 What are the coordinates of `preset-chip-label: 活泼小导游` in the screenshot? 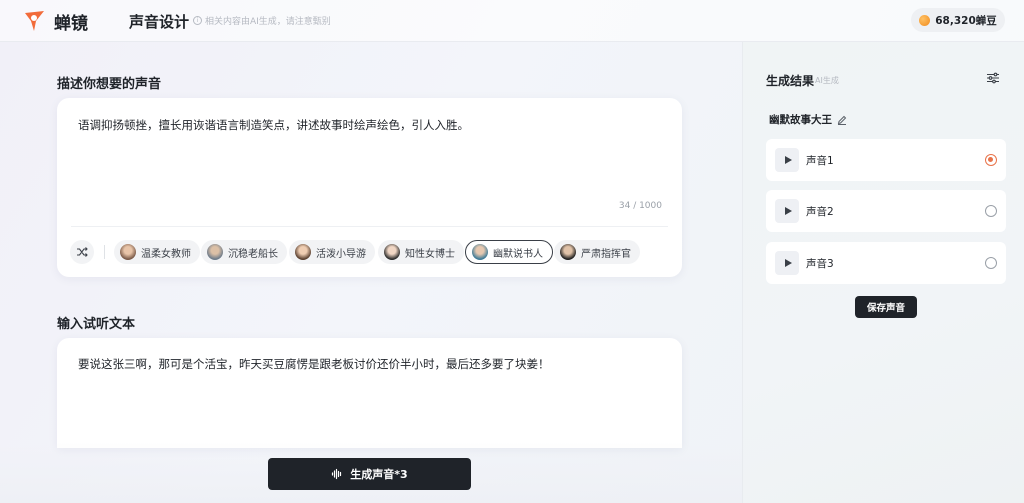 It's located at (341, 254).